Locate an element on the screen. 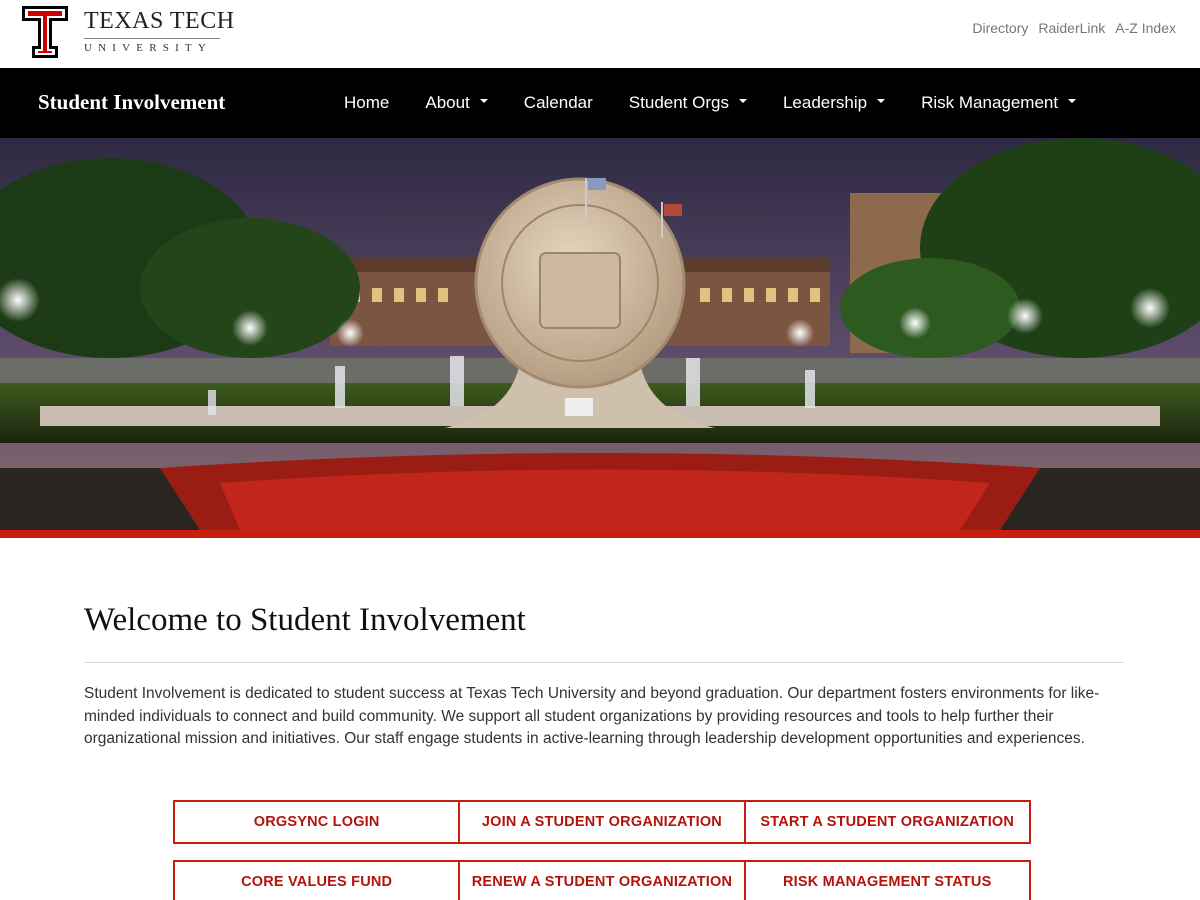 Image resolution: width=1200 pixels, height=900 pixels. a-z-index-link: A-Z Index is located at coordinates (1145, 28).